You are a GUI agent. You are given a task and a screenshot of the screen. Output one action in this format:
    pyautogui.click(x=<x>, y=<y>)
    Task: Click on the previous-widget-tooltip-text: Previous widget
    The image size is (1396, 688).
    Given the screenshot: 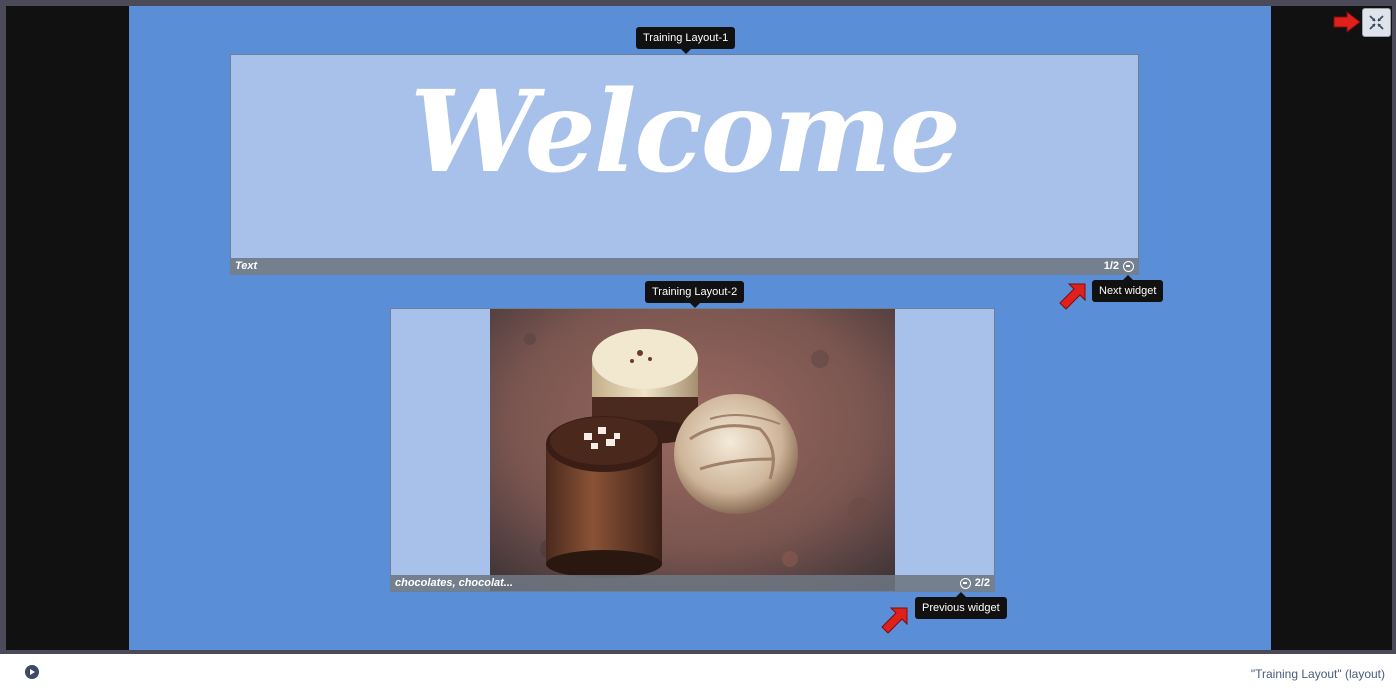 What is the action you would take?
    pyautogui.click(x=961, y=608)
    